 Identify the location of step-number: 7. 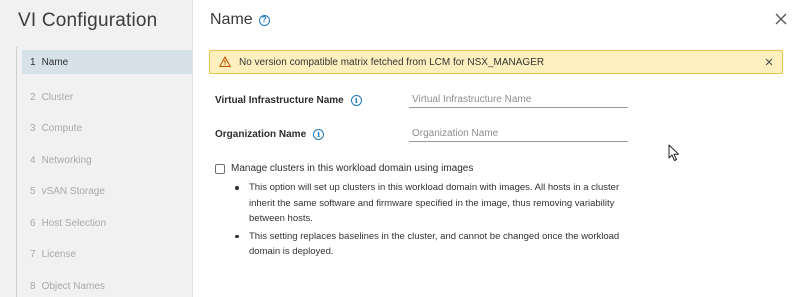
(33, 255).